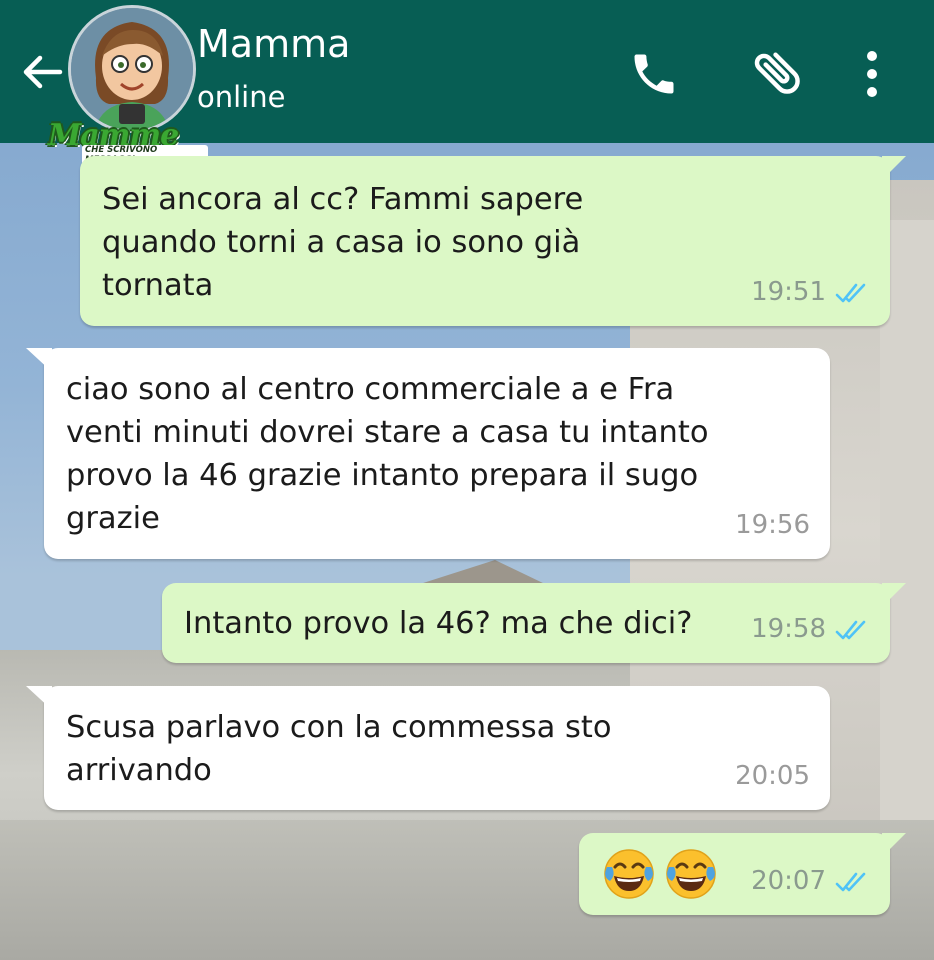 This screenshot has height=960, width=934. I want to click on message-meta: 19:51, so click(812, 292).